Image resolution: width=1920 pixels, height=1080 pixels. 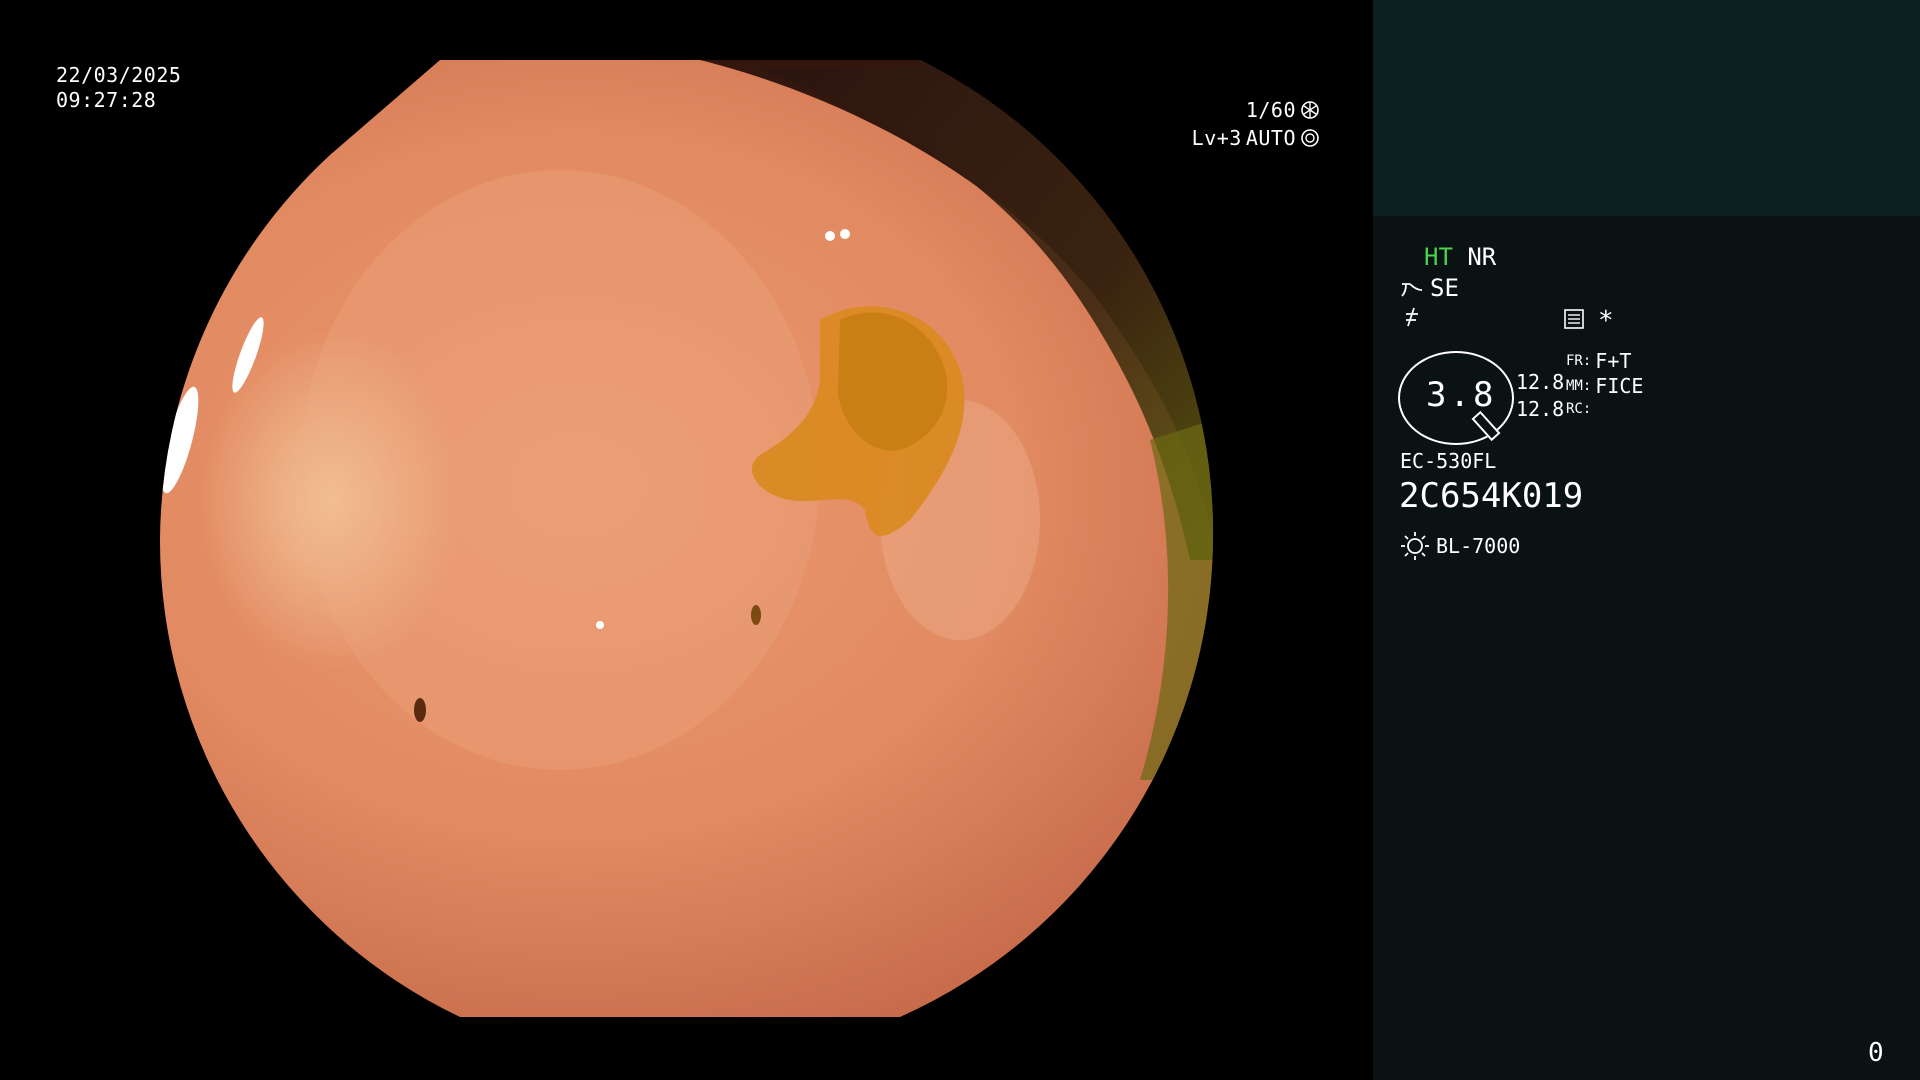 I want to click on mode-row: Lv+3 AUTO, so click(x=1170, y=138).